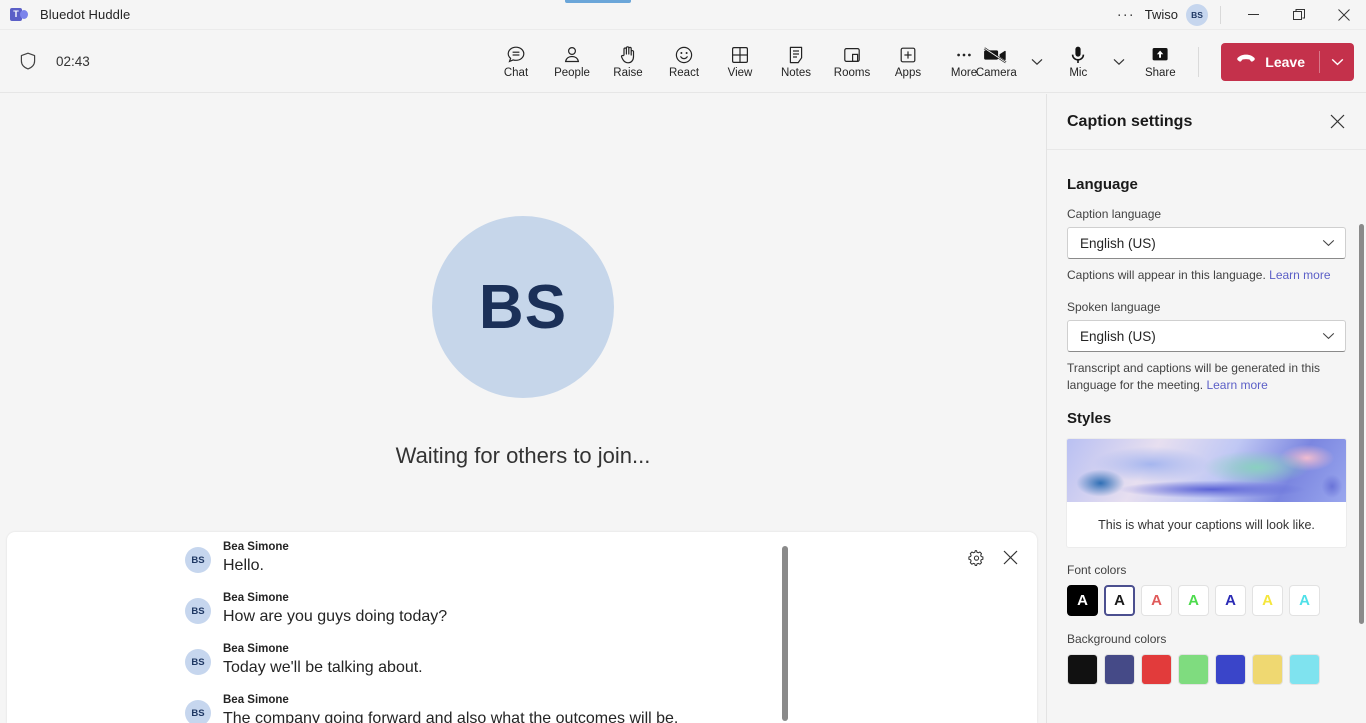  I want to click on font-color-cyan: A, so click(1304, 600).